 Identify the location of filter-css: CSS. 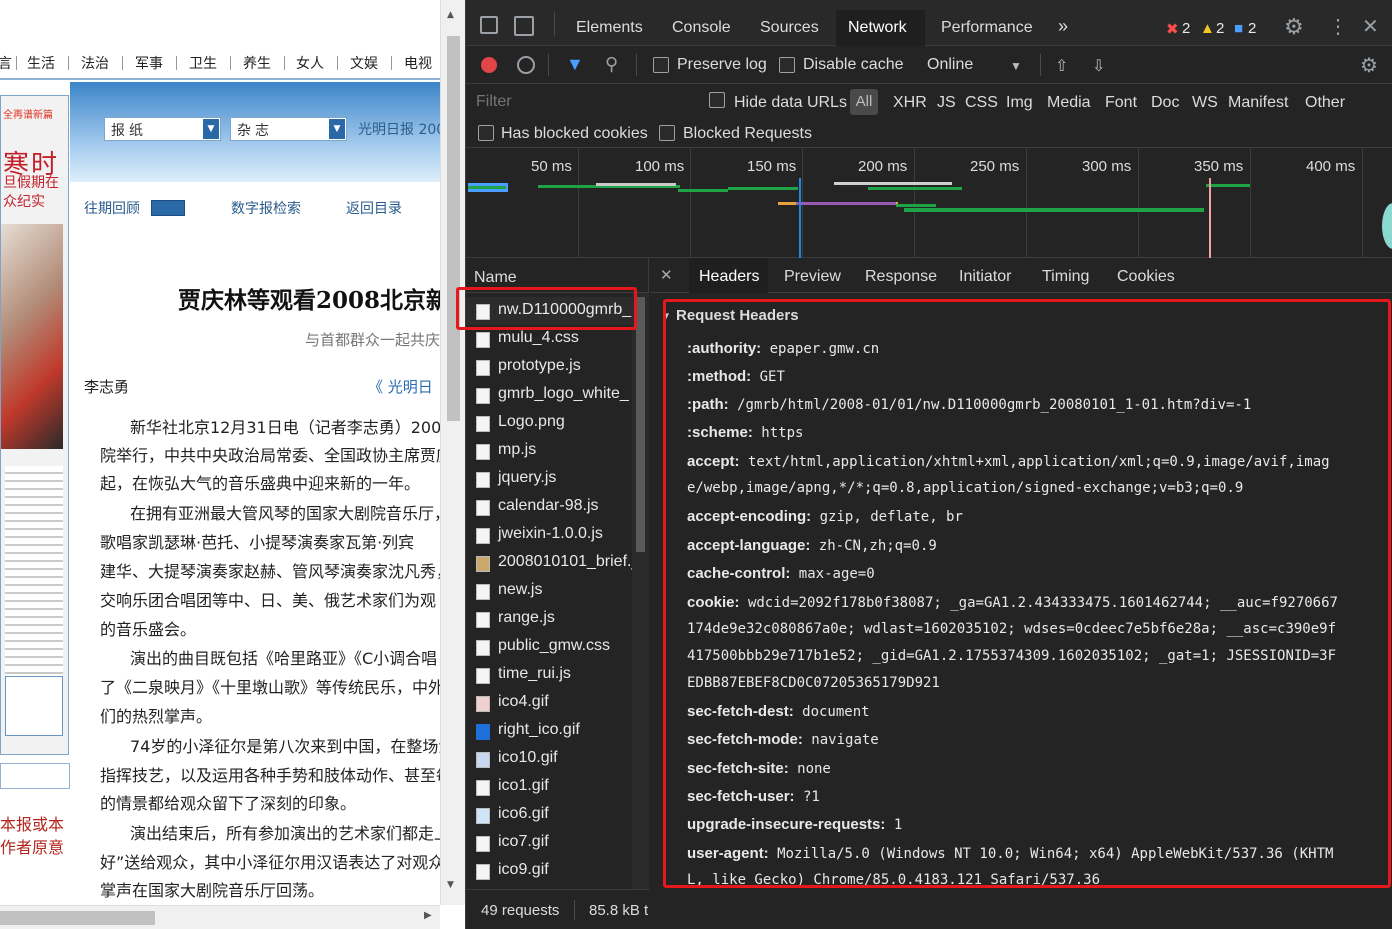
(981, 103).